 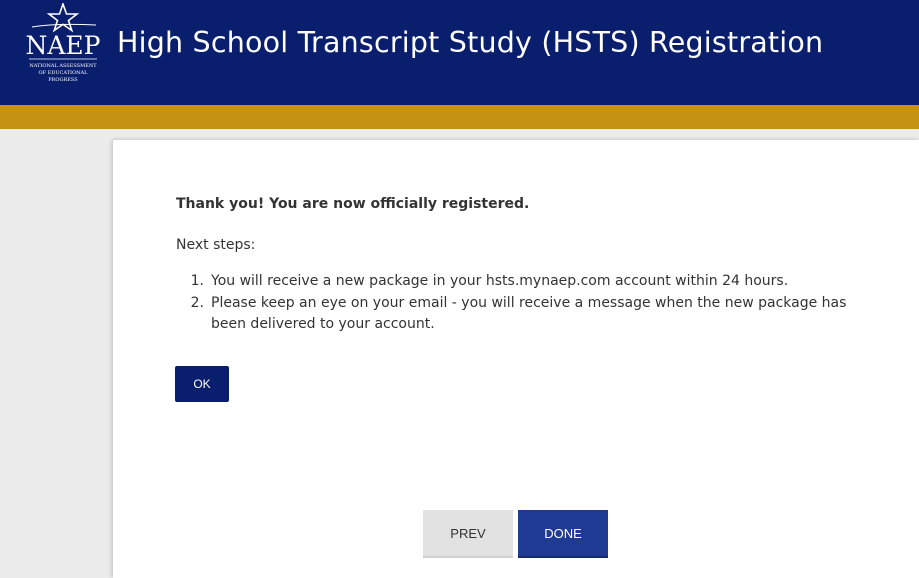 What do you see at coordinates (197, 281) in the screenshot?
I see `list-item-number: 1.` at bounding box center [197, 281].